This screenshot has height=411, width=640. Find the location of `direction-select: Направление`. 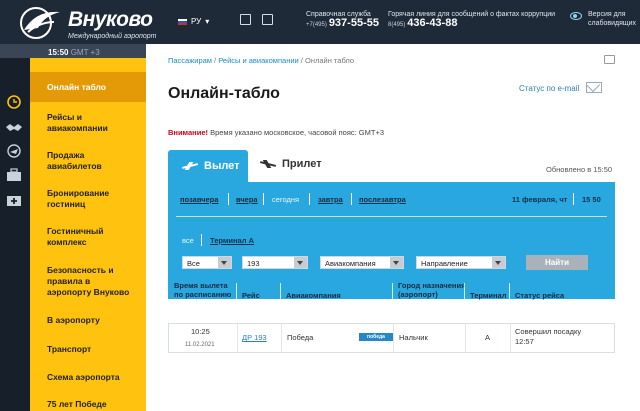

direction-select: Направление is located at coordinates (461, 262).